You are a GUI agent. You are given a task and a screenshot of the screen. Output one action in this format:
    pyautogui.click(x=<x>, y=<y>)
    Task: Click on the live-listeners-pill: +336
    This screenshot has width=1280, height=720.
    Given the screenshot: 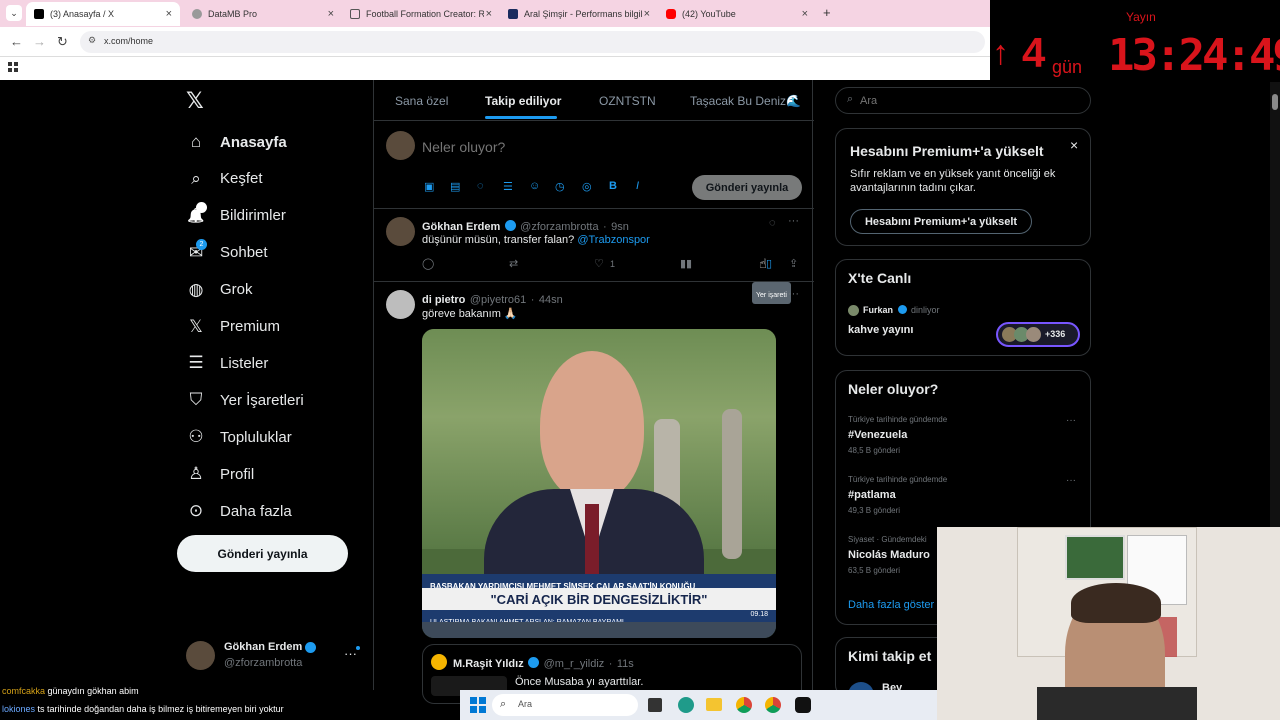 What is the action you would take?
    pyautogui.click(x=1038, y=334)
    